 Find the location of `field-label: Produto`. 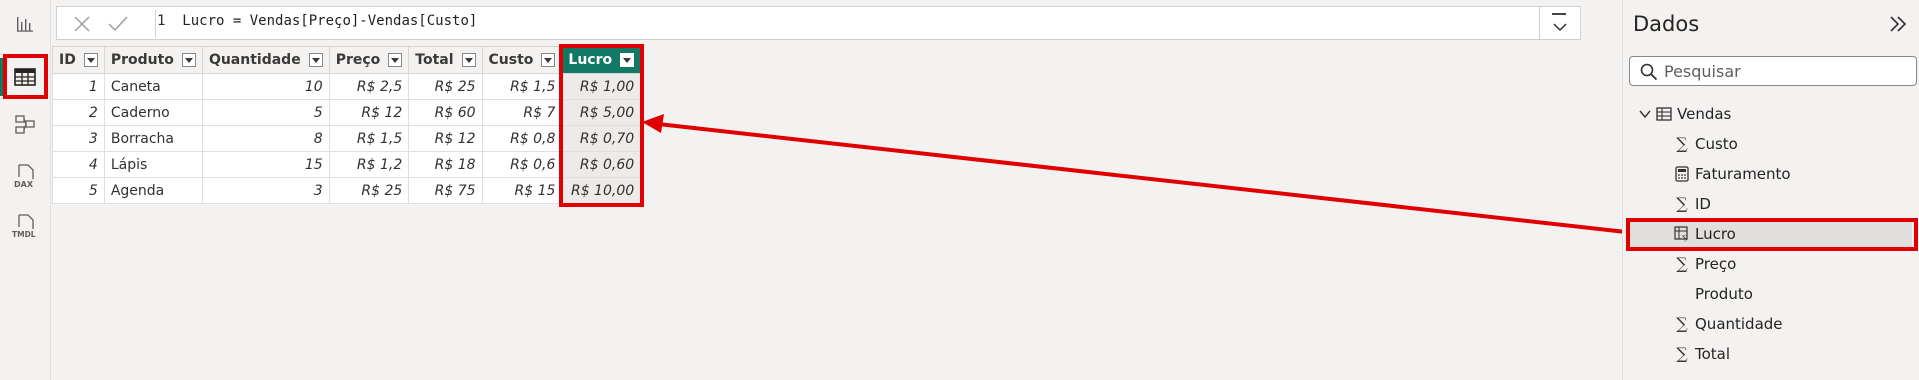

field-label: Produto is located at coordinates (1724, 294).